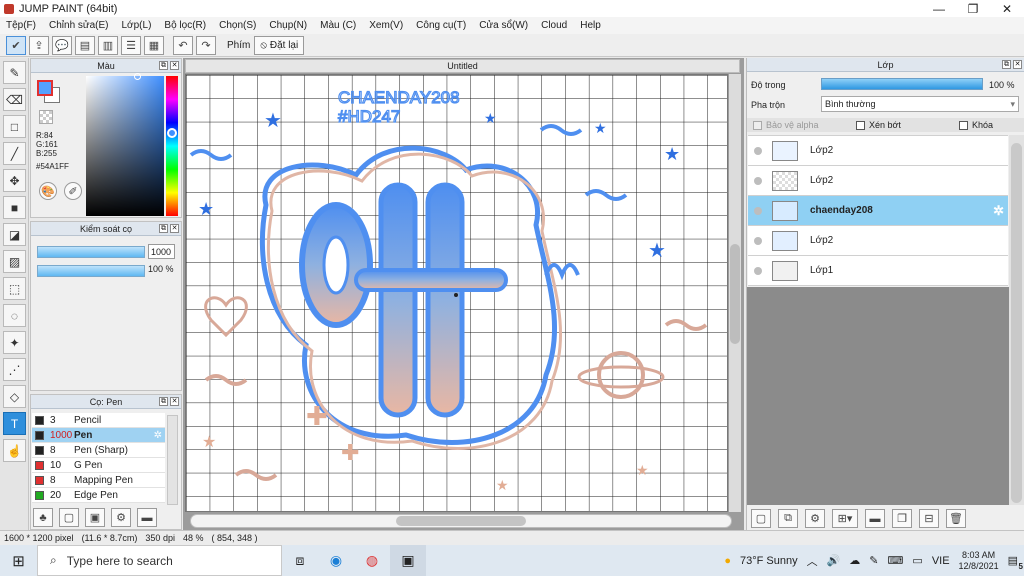 The image size is (1024, 576). I want to click on list-icon: ☰, so click(131, 45).